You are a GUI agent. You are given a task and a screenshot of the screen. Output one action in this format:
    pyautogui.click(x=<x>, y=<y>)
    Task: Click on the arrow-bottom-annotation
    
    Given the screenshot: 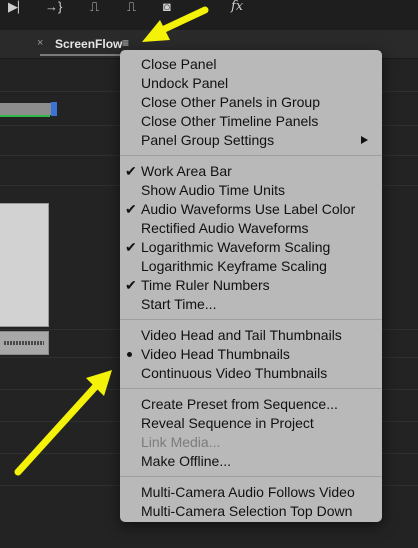 What is the action you would take?
    pyautogui.click(x=63, y=423)
    